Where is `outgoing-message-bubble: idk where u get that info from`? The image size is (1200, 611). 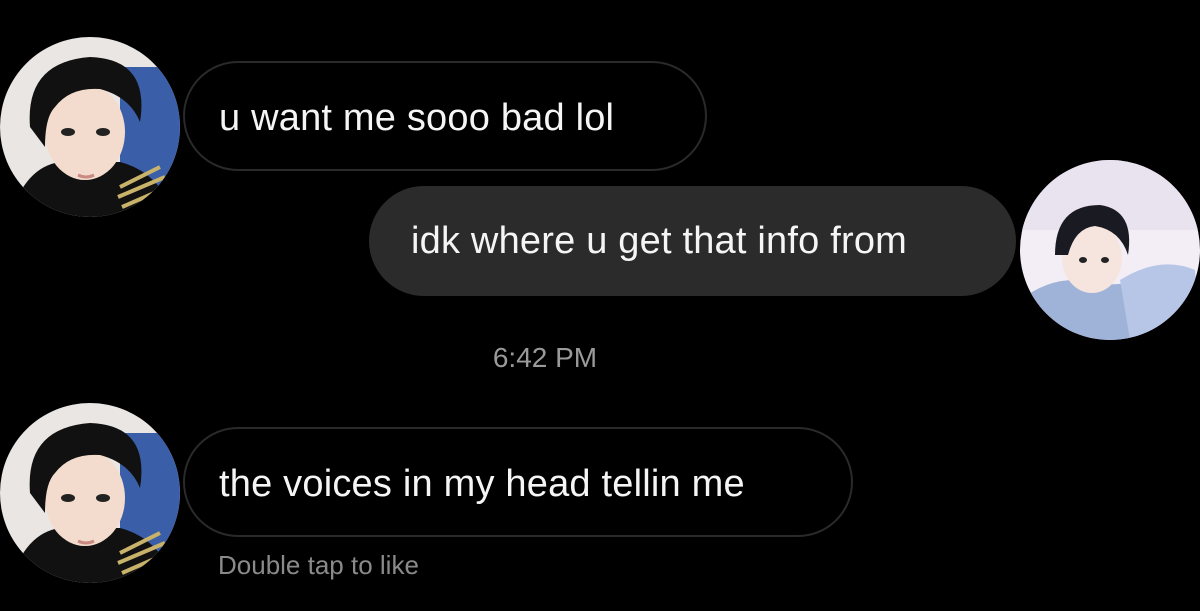 outgoing-message-bubble: idk where u get that info from is located at coordinates (692, 241).